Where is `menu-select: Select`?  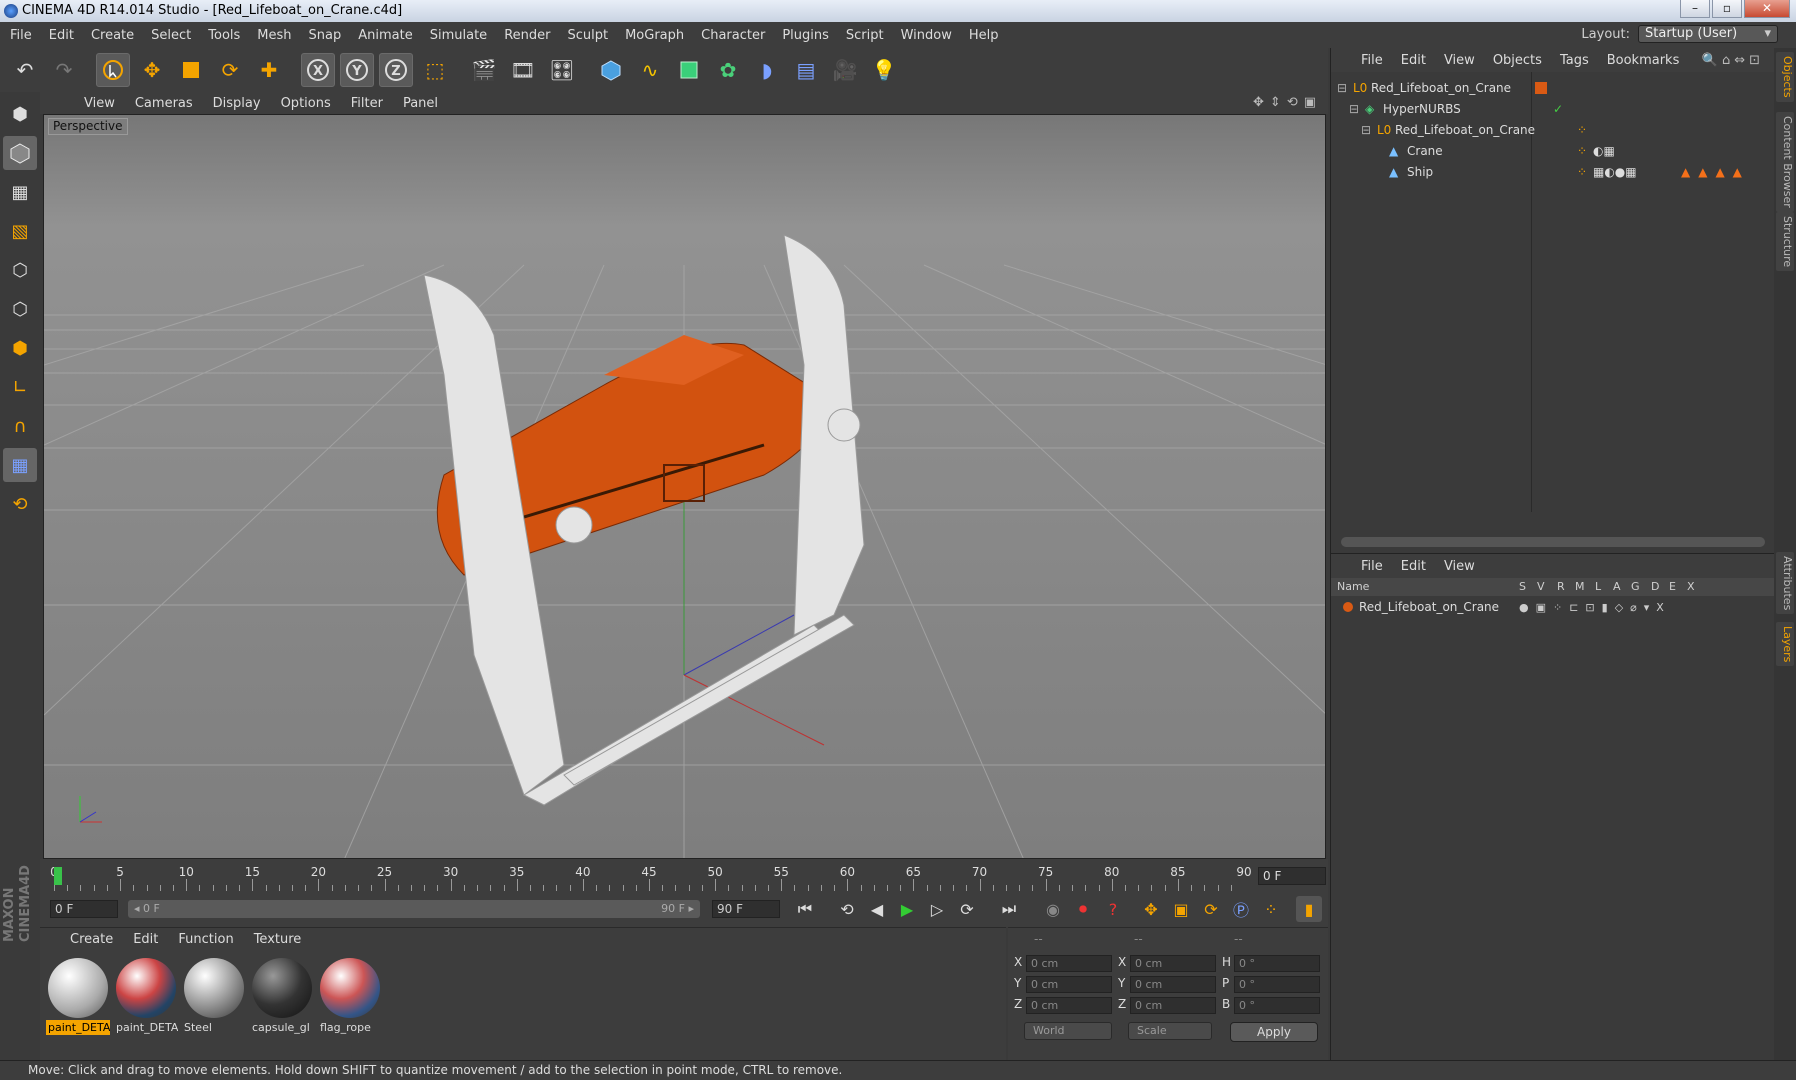
menu-select: Select is located at coordinates (171, 35).